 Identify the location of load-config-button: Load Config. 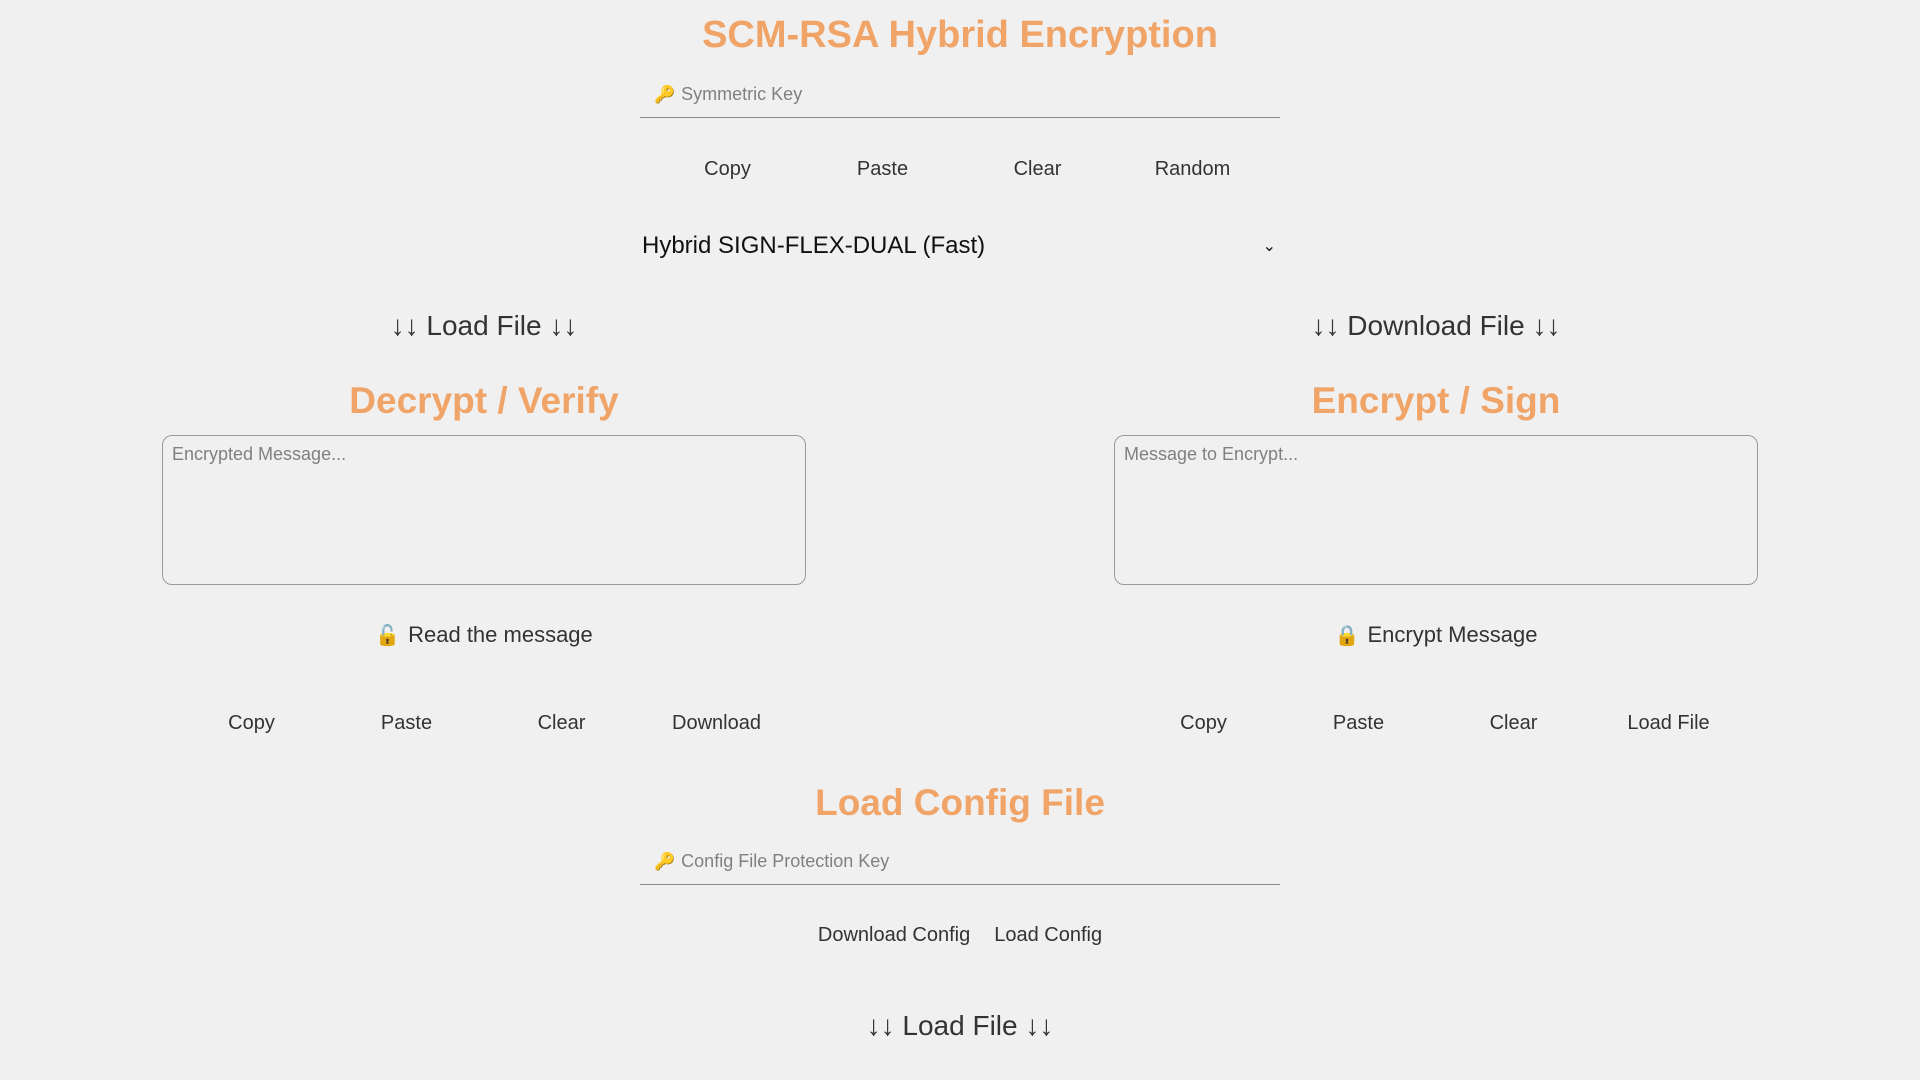
(1048, 935).